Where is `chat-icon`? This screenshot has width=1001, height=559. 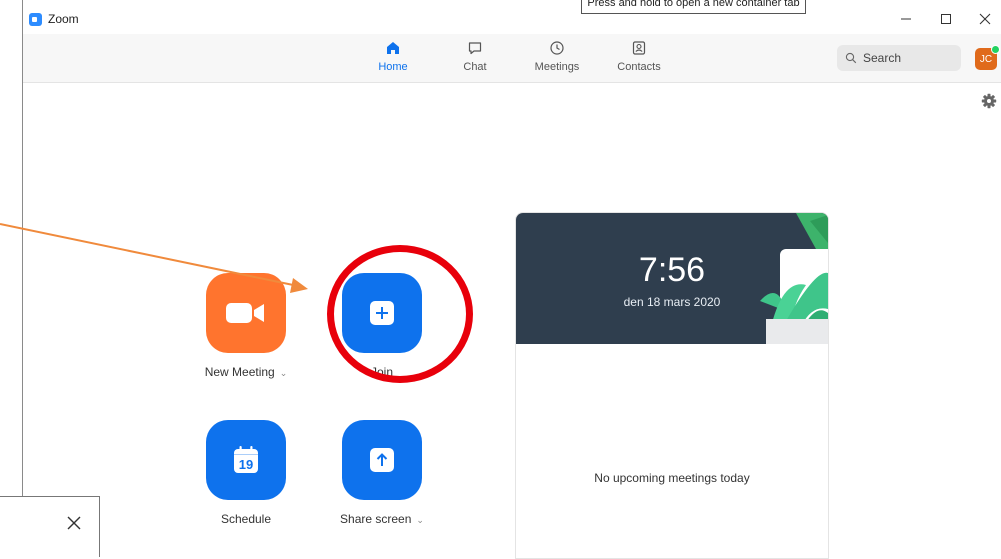 chat-icon is located at coordinates (475, 48).